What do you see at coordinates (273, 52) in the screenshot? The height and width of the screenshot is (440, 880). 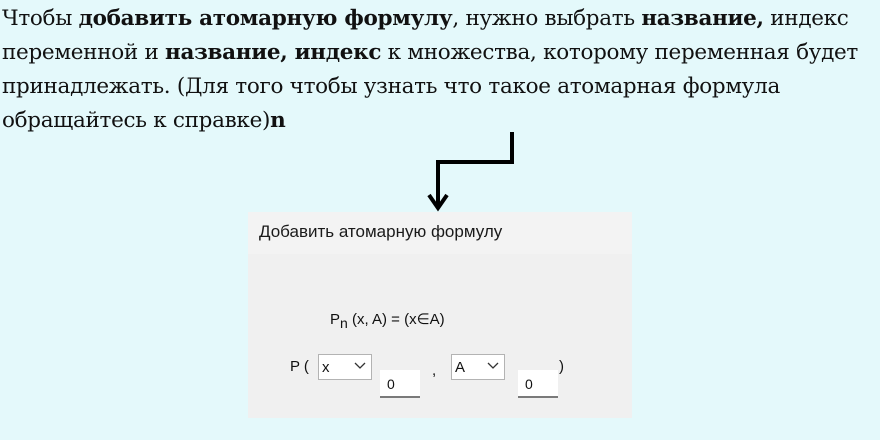 I see `help-text-bold: название, индекс` at bounding box center [273, 52].